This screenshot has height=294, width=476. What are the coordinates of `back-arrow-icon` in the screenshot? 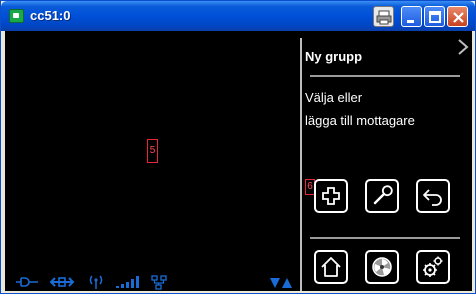 It's located at (432, 197).